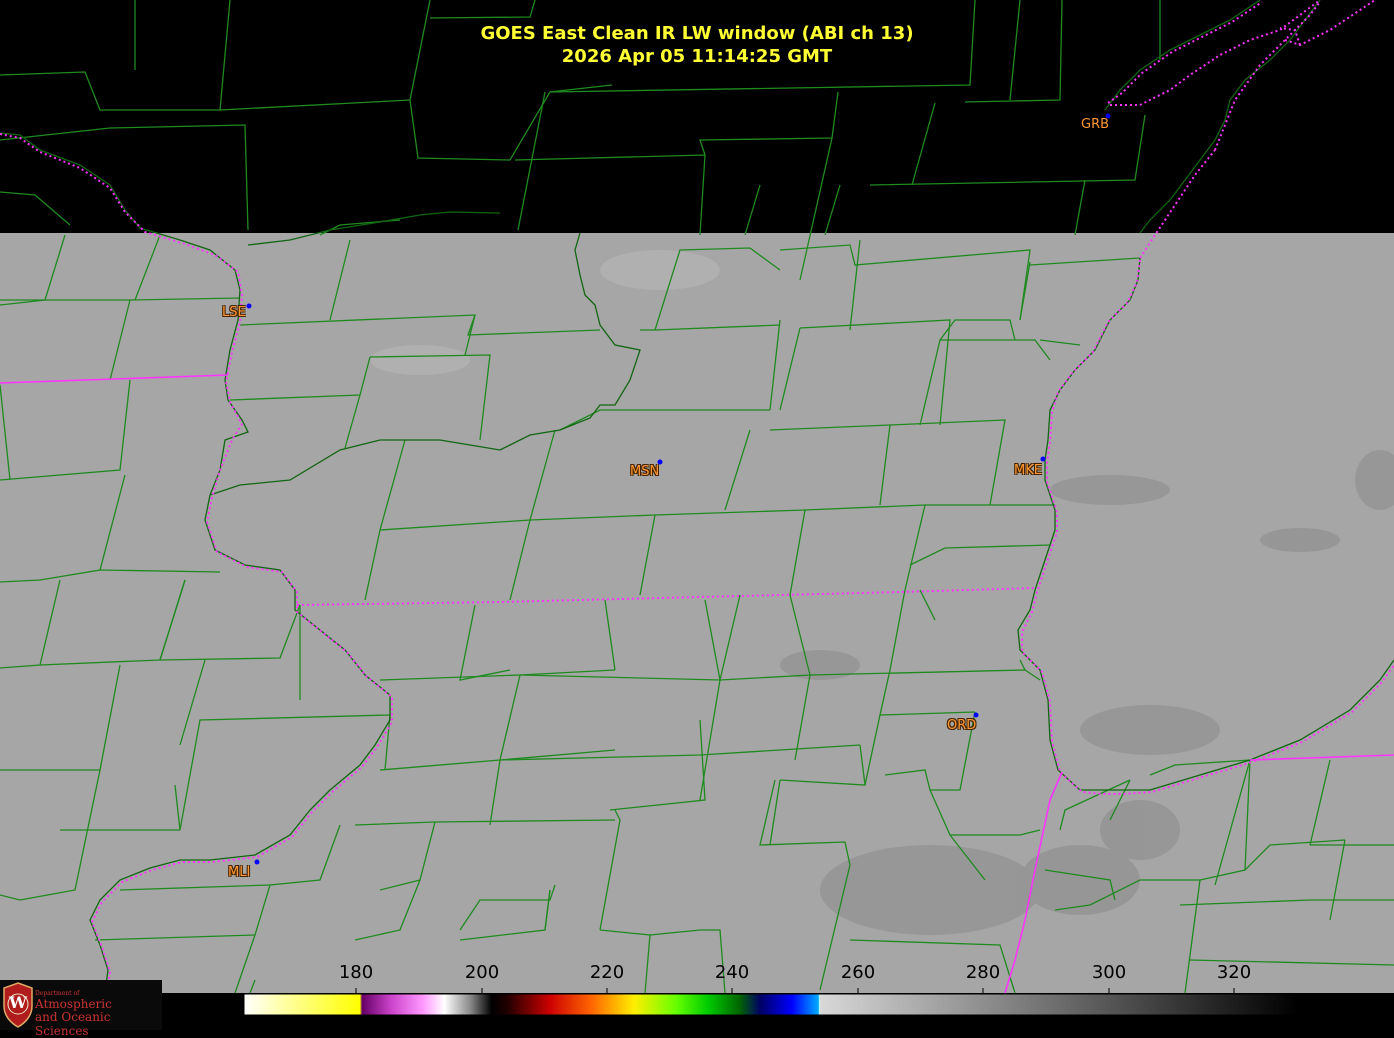  Describe the element at coordinates (962, 725) in the screenshot. I see `station-label-ord: ORD` at that location.